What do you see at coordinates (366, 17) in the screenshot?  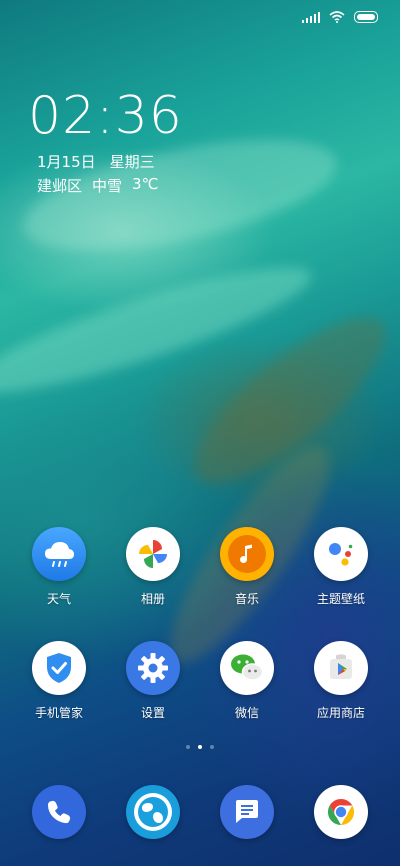 I see `battery-icon` at bounding box center [366, 17].